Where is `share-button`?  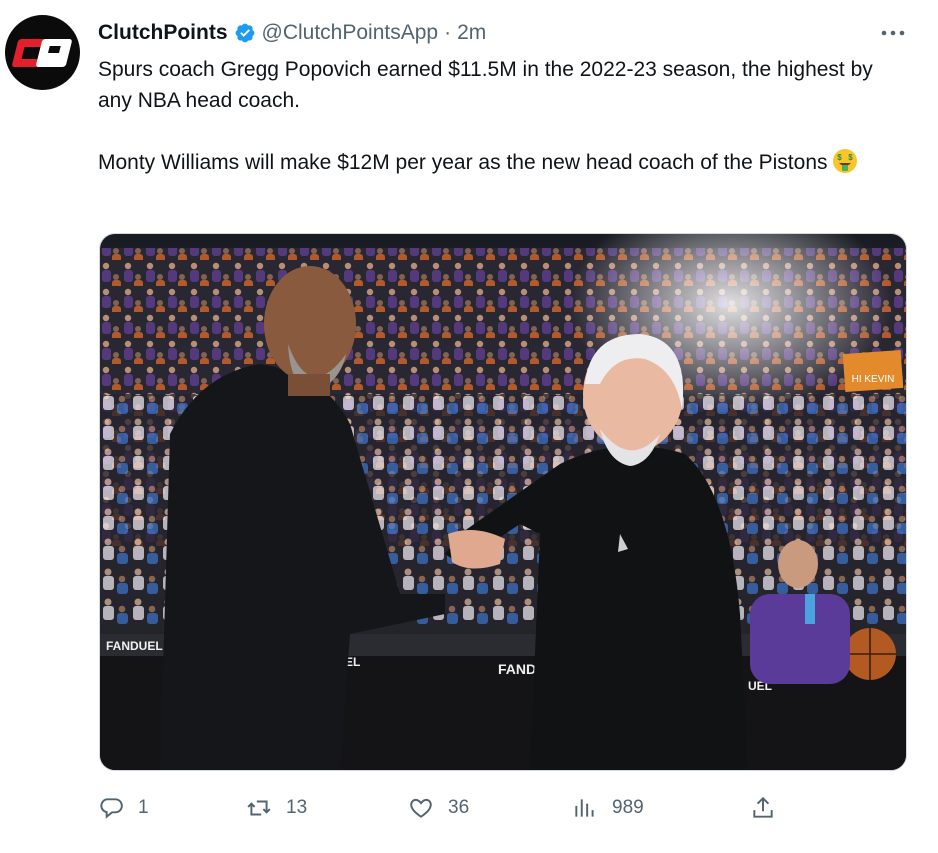
share-button is located at coordinates (763, 808).